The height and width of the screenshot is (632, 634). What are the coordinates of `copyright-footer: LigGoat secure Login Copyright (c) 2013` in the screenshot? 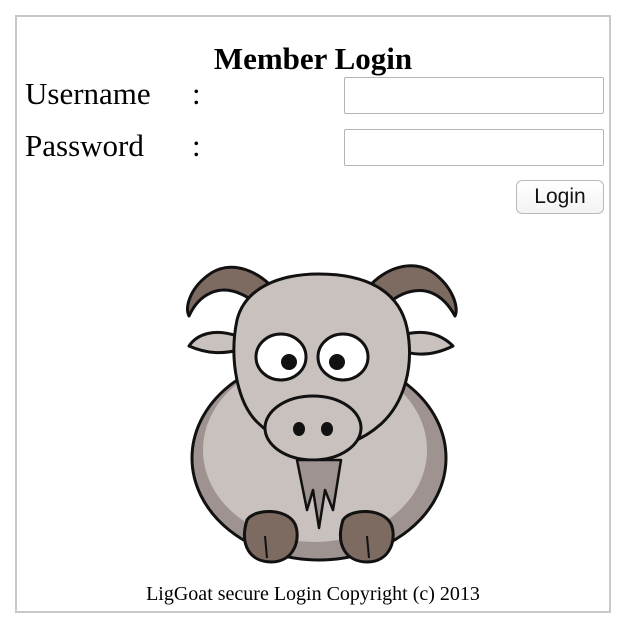 It's located at (313, 594).